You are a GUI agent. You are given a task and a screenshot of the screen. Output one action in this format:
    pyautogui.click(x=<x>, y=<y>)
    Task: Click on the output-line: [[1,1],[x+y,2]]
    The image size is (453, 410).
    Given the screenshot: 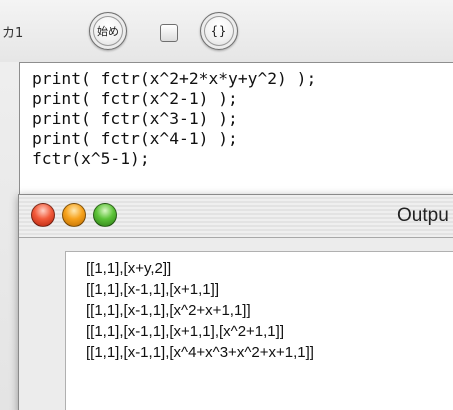 What is the action you would take?
    pyautogui.click(x=129, y=268)
    